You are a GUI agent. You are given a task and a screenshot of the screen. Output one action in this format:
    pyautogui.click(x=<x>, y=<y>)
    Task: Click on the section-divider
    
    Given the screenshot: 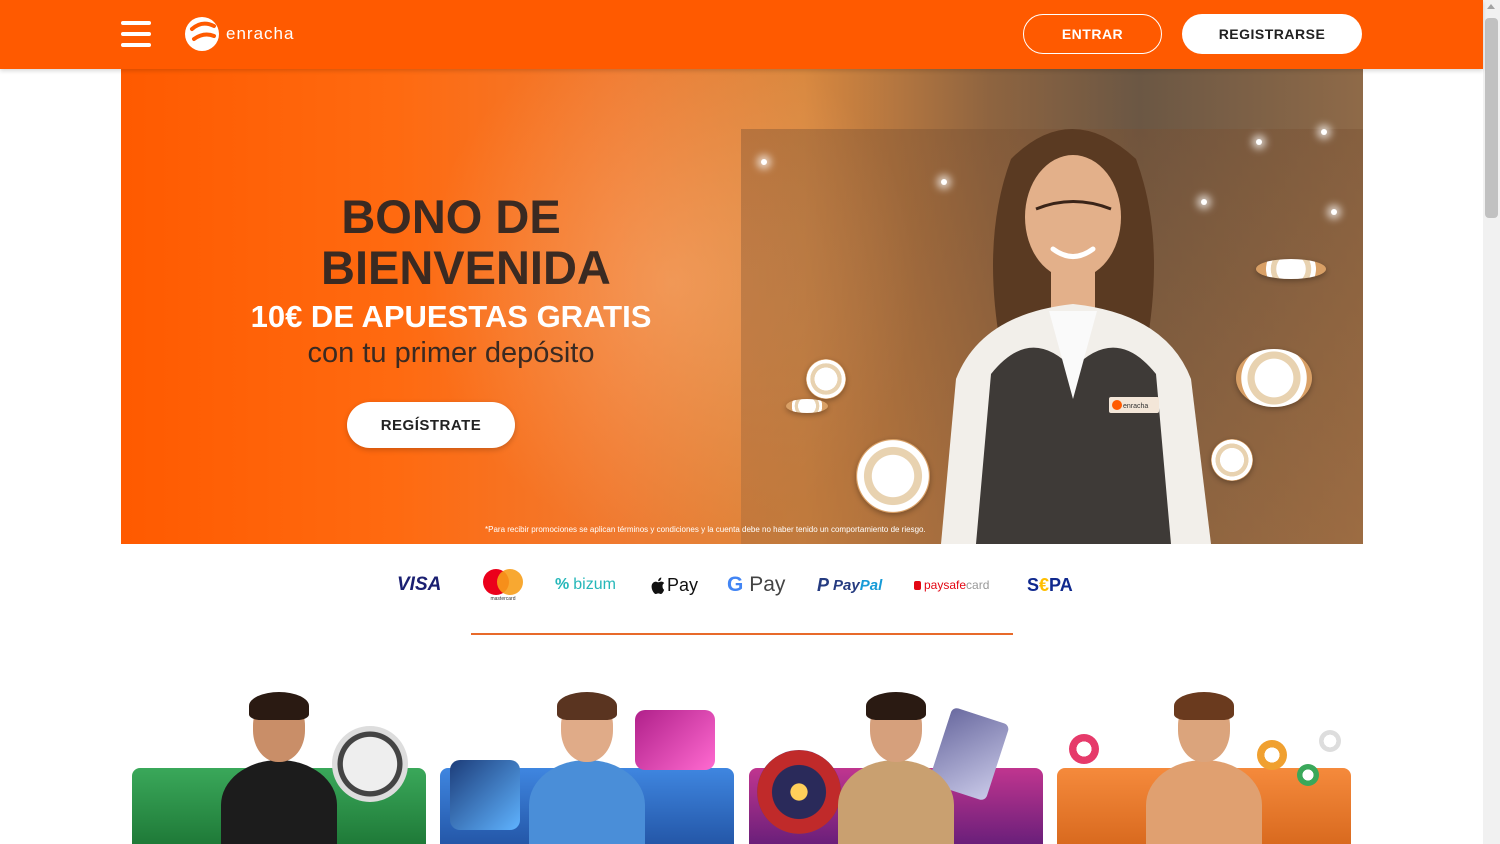 What is the action you would take?
    pyautogui.click(x=742, y=634)
    